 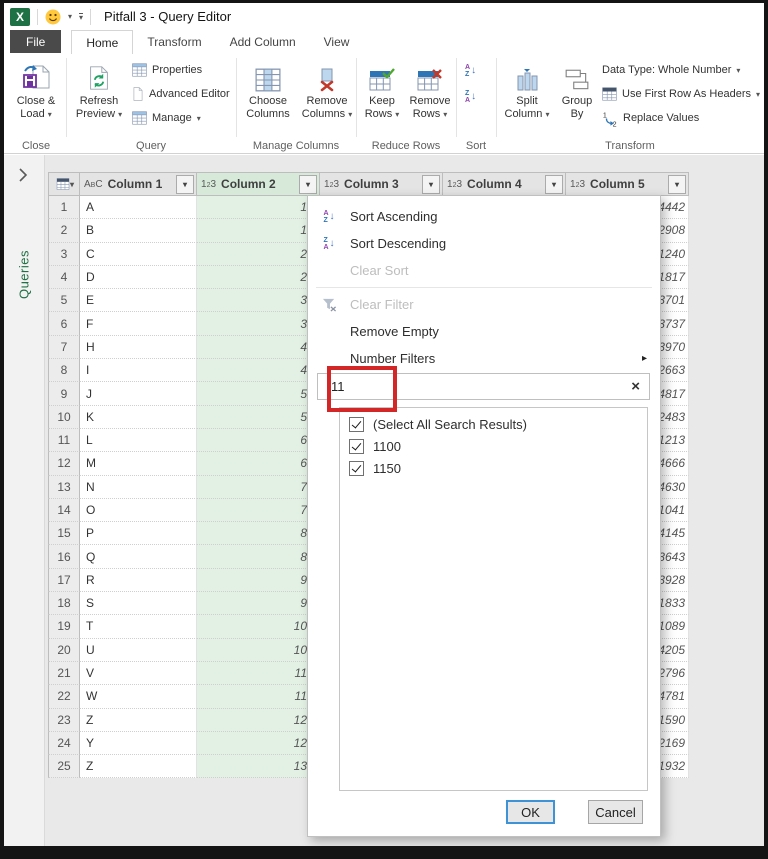 I want to click on cell-column1: R, so click(x=138, y=580).